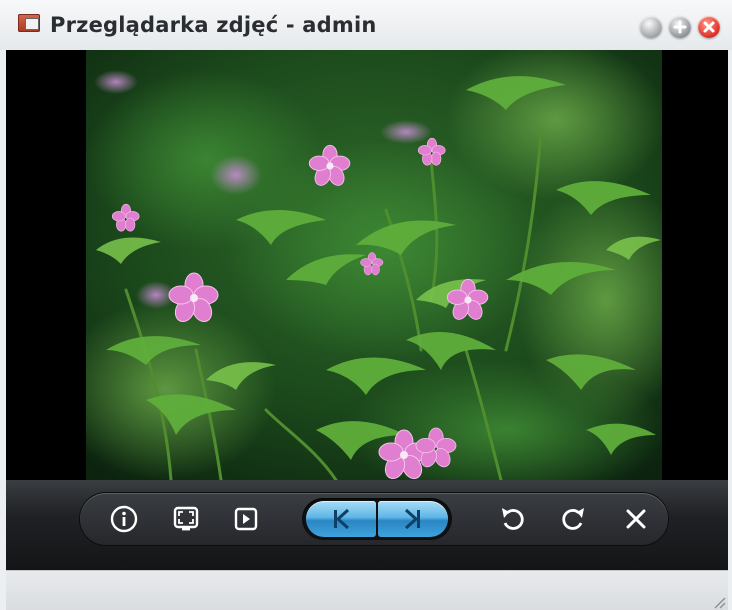 Image resolution: width=732 pixels, height=610 pixels. I want to click on next-icon, so click(412, 519).